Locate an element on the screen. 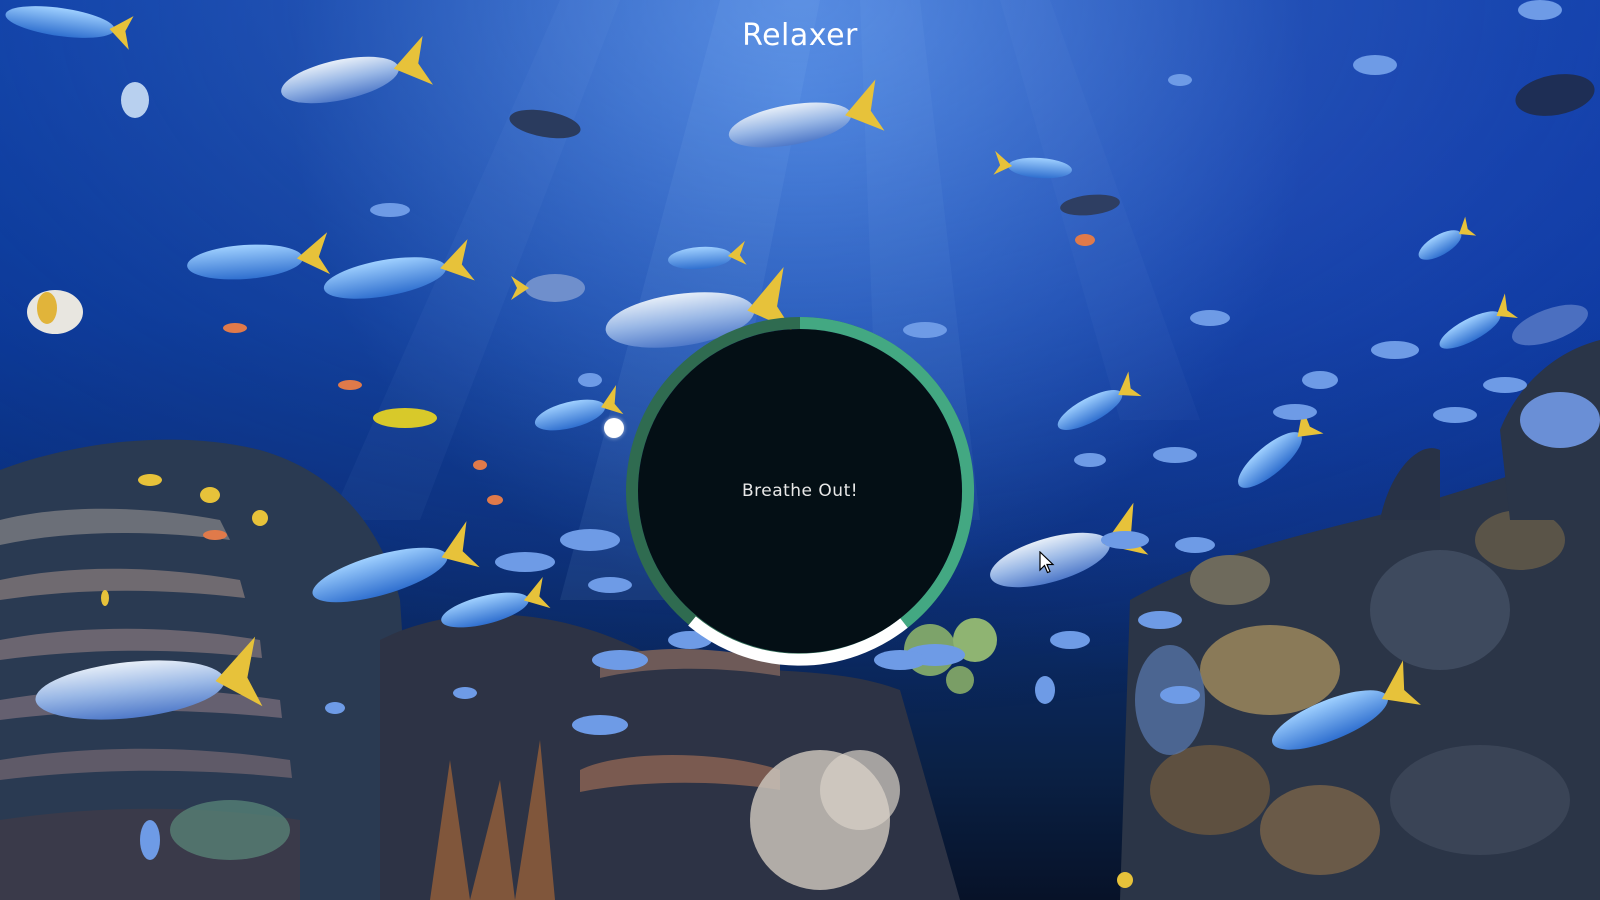 Image resolution: width=1600 pixels, height=900 pixels. mouse-cursor-icon is located at coordinates (1047, 562).